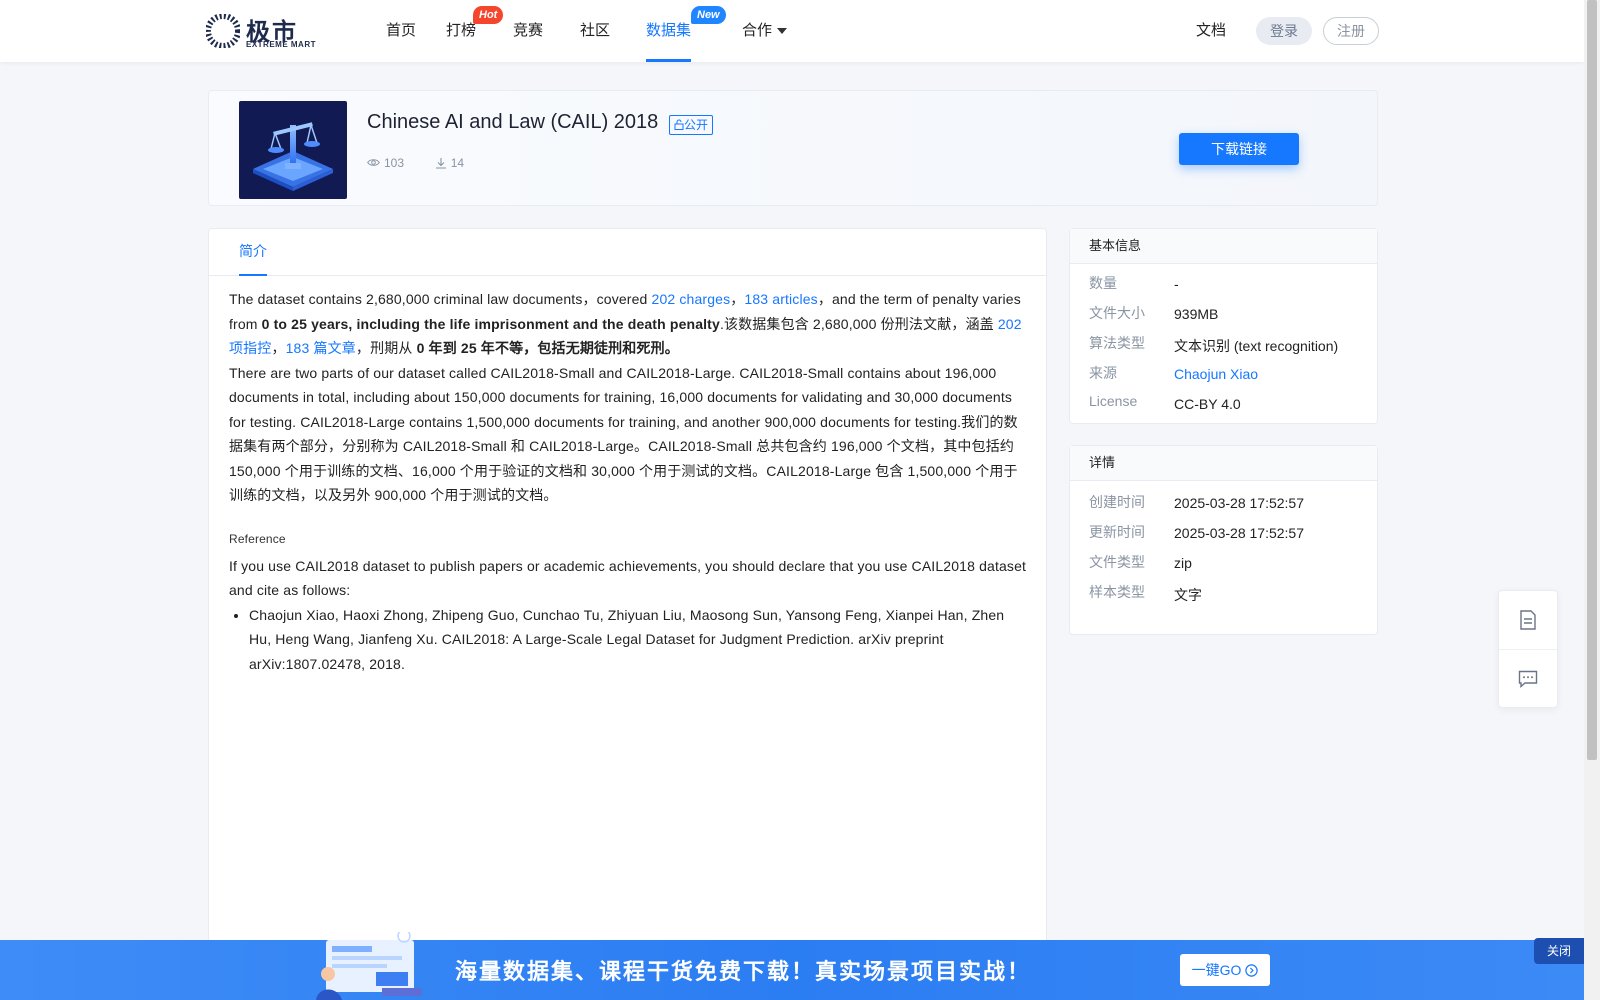 The width and height of the screenshot is (1600, 1000). What do you see at coordinates (415, 162) in the screenshot?
I see `dataset-stats: 103 14` at bounding box center [415, 162].